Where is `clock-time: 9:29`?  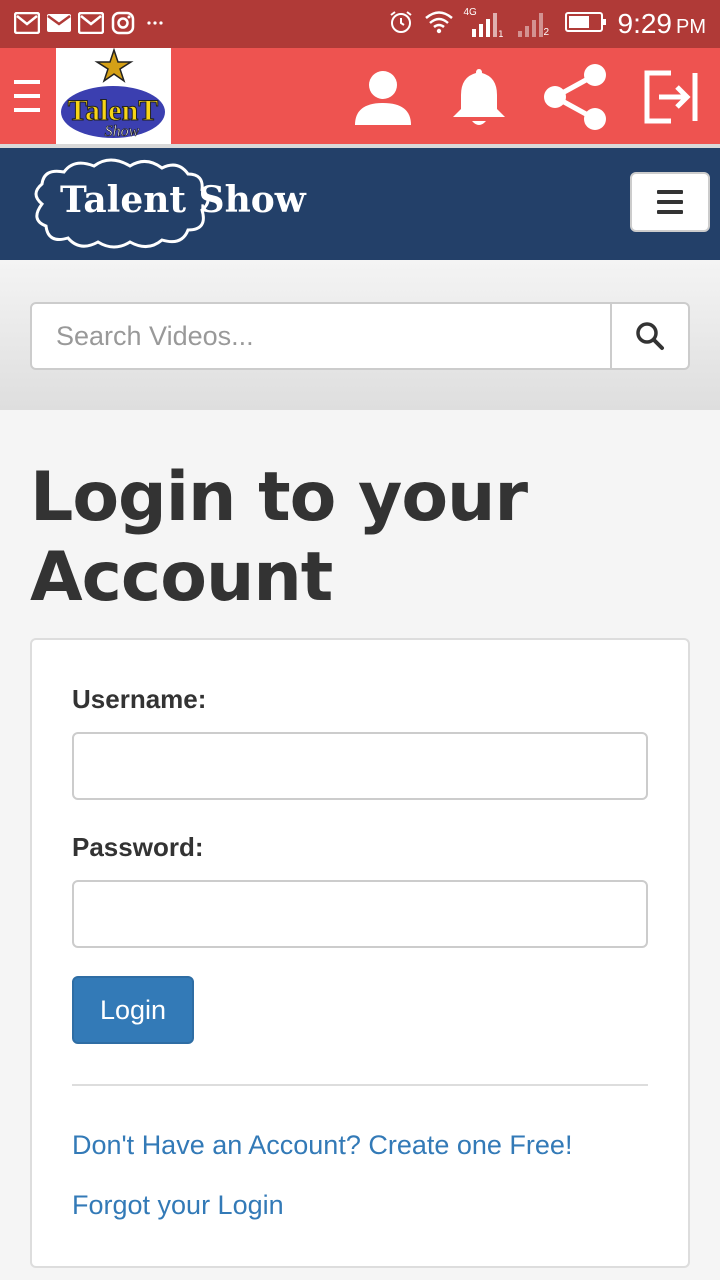 clock-time: 9:29 is located at coordinates (645, 23).